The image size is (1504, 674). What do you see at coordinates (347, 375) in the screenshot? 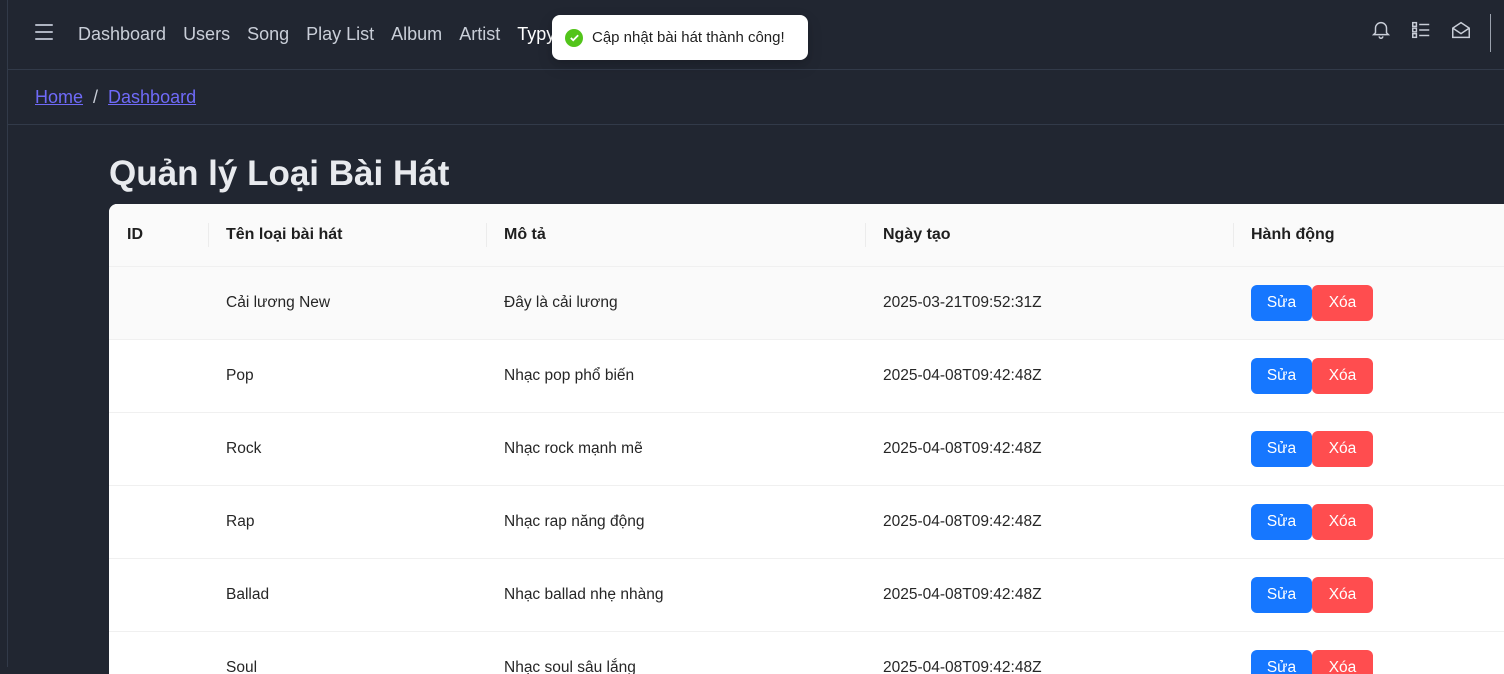
I see `cell-name: Pop` at bounding box center [347, 375].